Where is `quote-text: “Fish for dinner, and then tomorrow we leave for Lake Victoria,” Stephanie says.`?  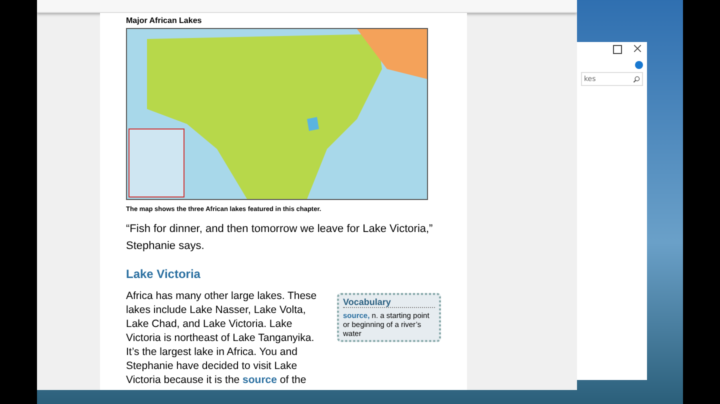
quote-text: “Fish for dinner, and then tomorrow we leave for Lake Victoria,” Stephanie says. is located at coordinates (280, 238).